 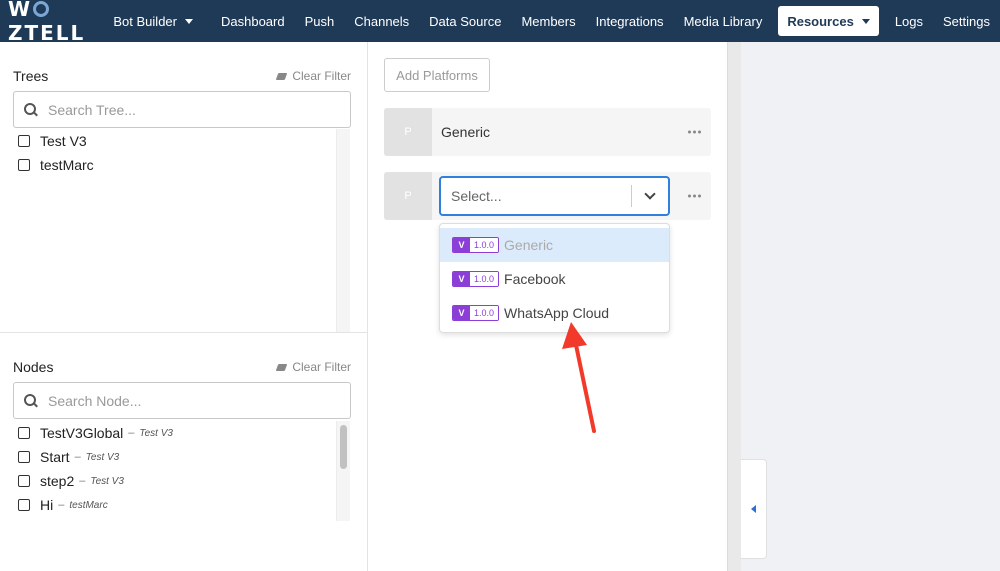 I want to click on nav-label: Bot Builder, so click(x=145, y=21).